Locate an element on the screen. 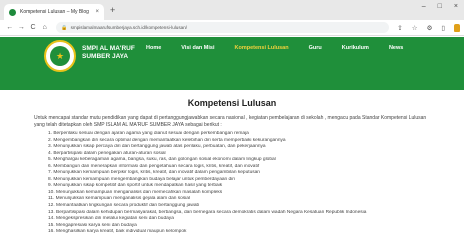 This screenshot has width=464, height=250. sidebar-icon: ▯ is located at coordinates (443, 28).